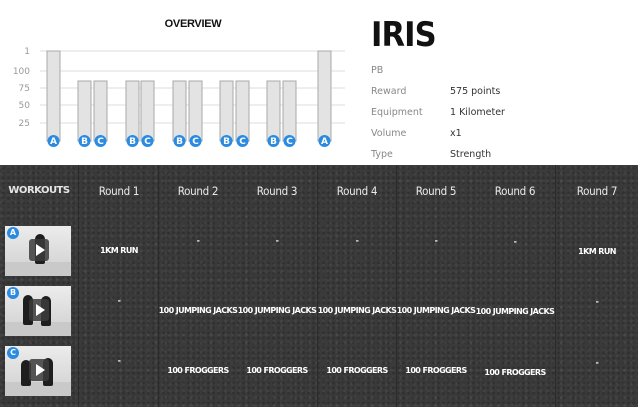 The image size is (638, 407). Describe the element at coordinates (382, 154) in the screenshot. I see `info-label: Type` at that location.